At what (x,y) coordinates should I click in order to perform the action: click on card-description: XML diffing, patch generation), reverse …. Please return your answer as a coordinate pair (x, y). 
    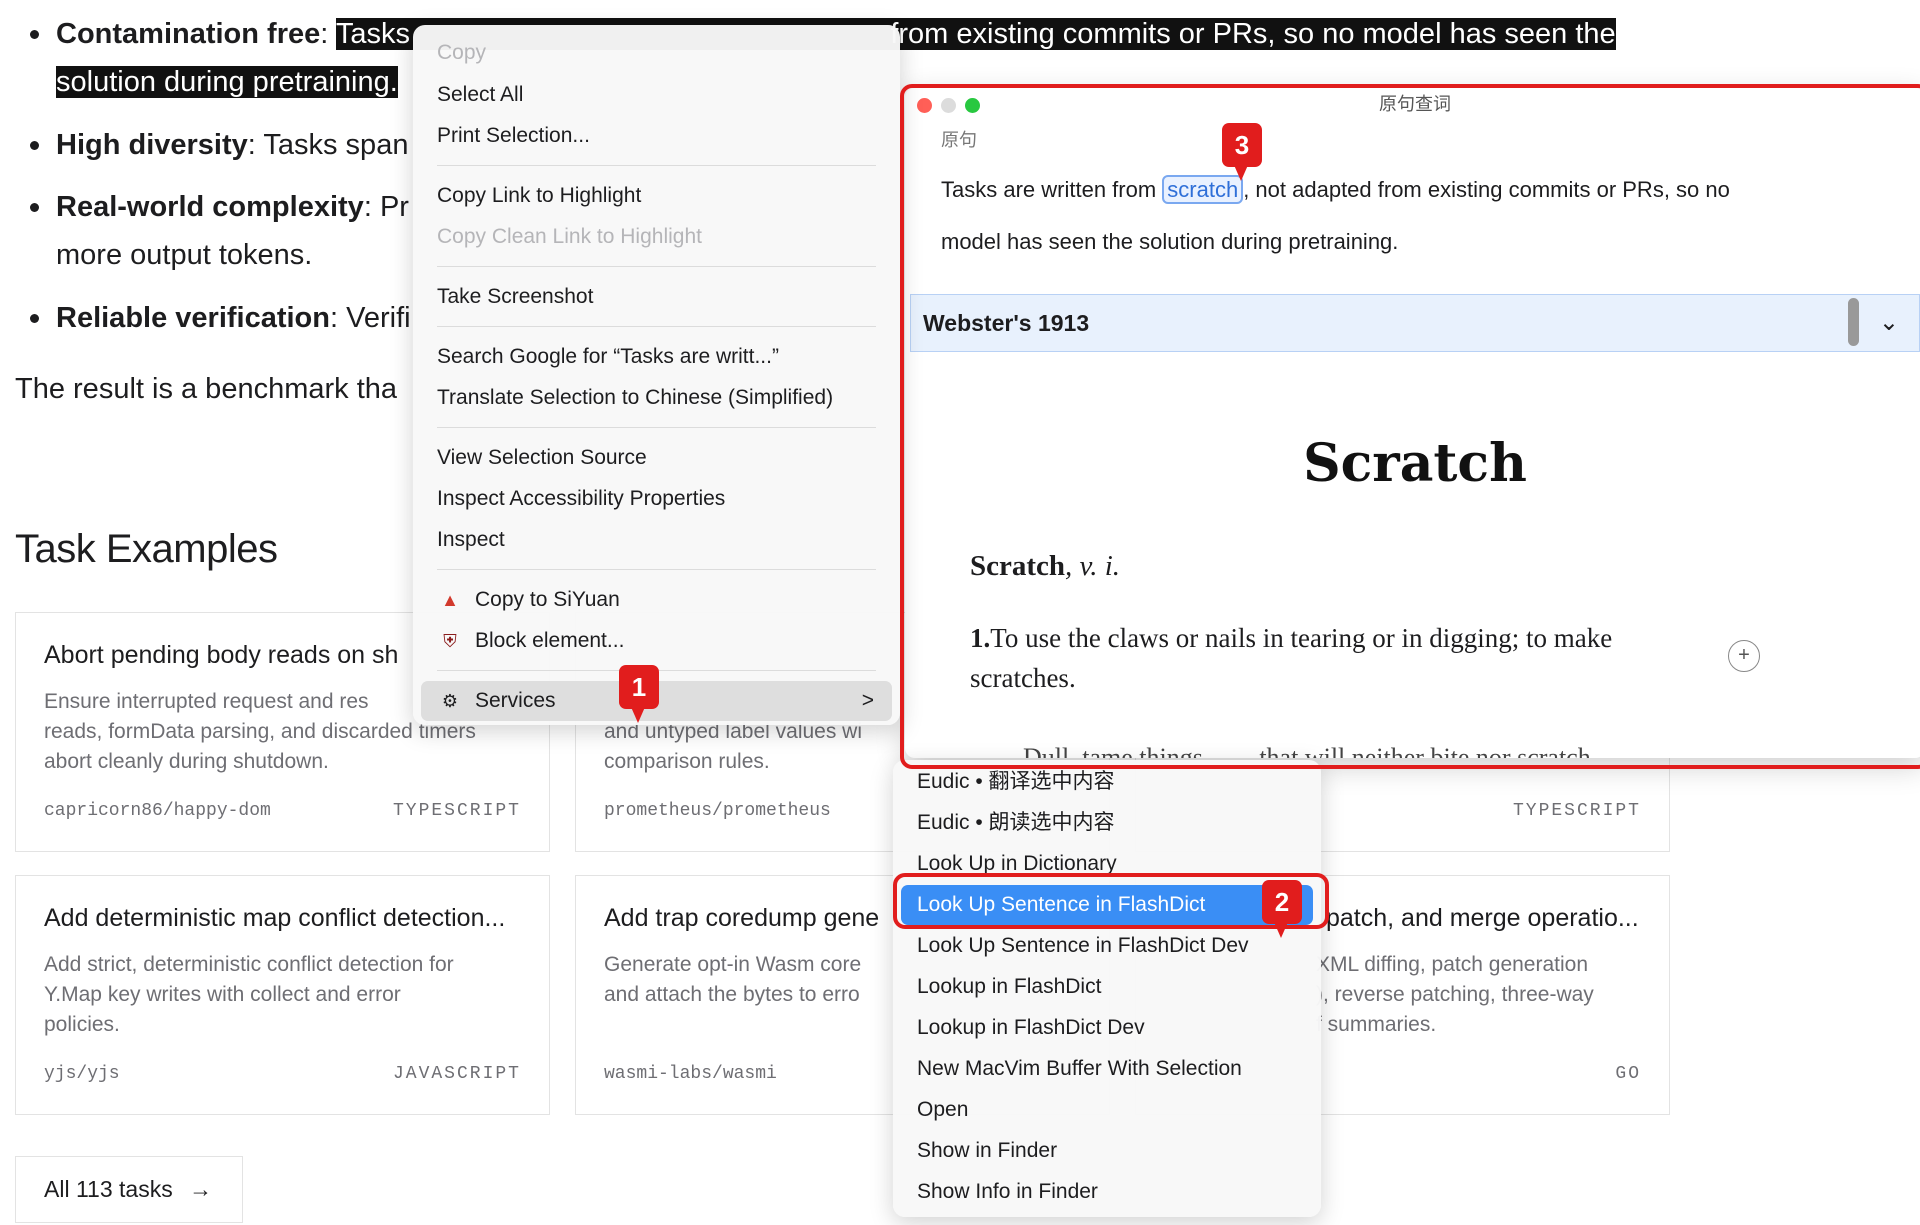
    Looking at the image, I should click on (1455, 994).